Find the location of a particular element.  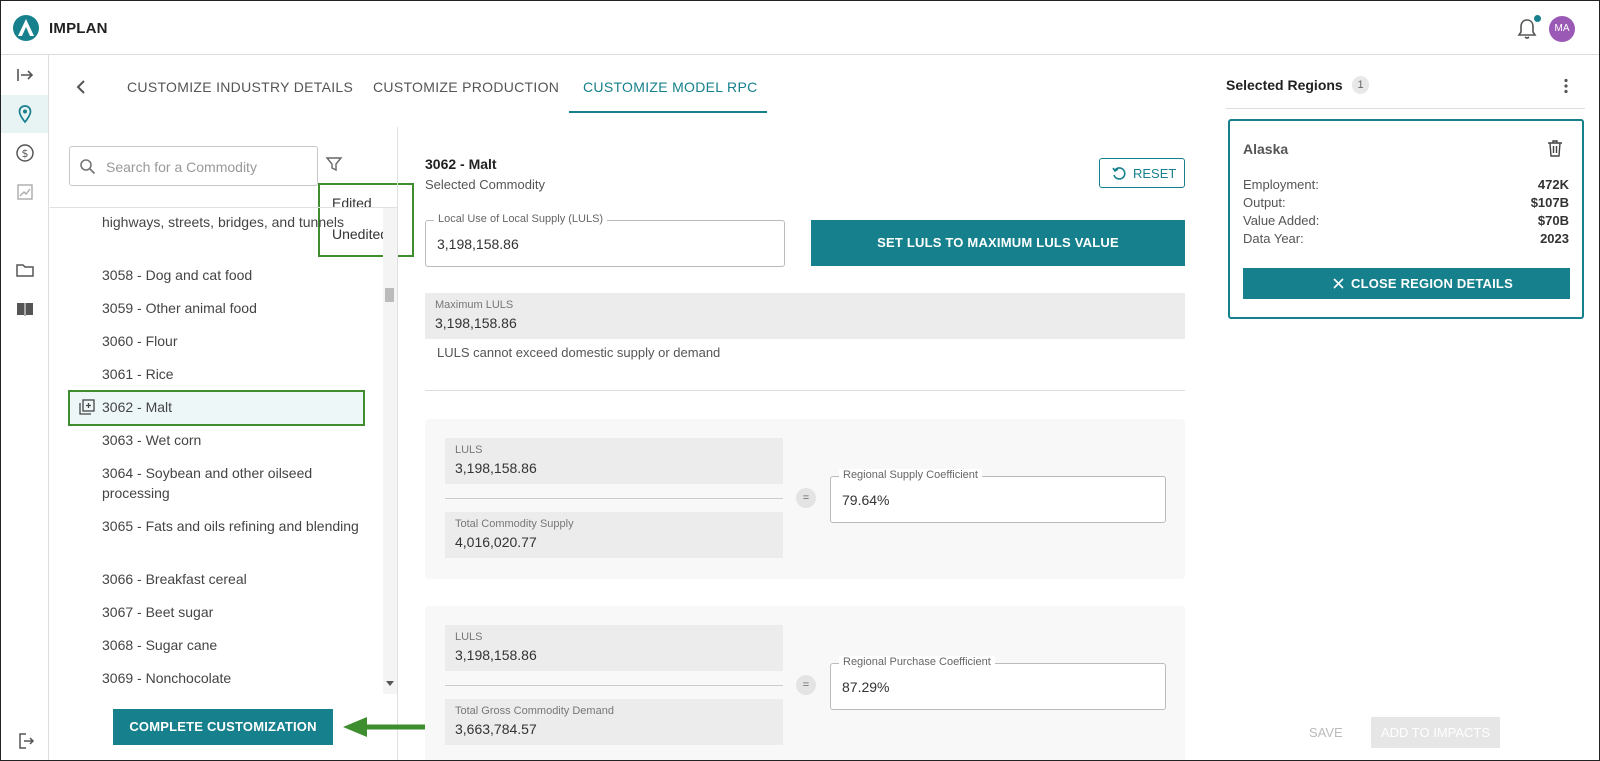

value-added-value: $70B is located at coordinates (1553, 220).